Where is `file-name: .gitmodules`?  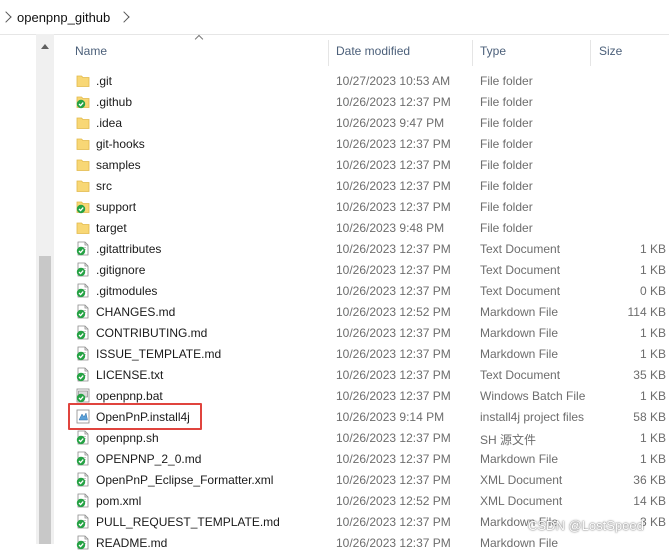 file-name: .gitmodules is located at coordinates (127, 291).